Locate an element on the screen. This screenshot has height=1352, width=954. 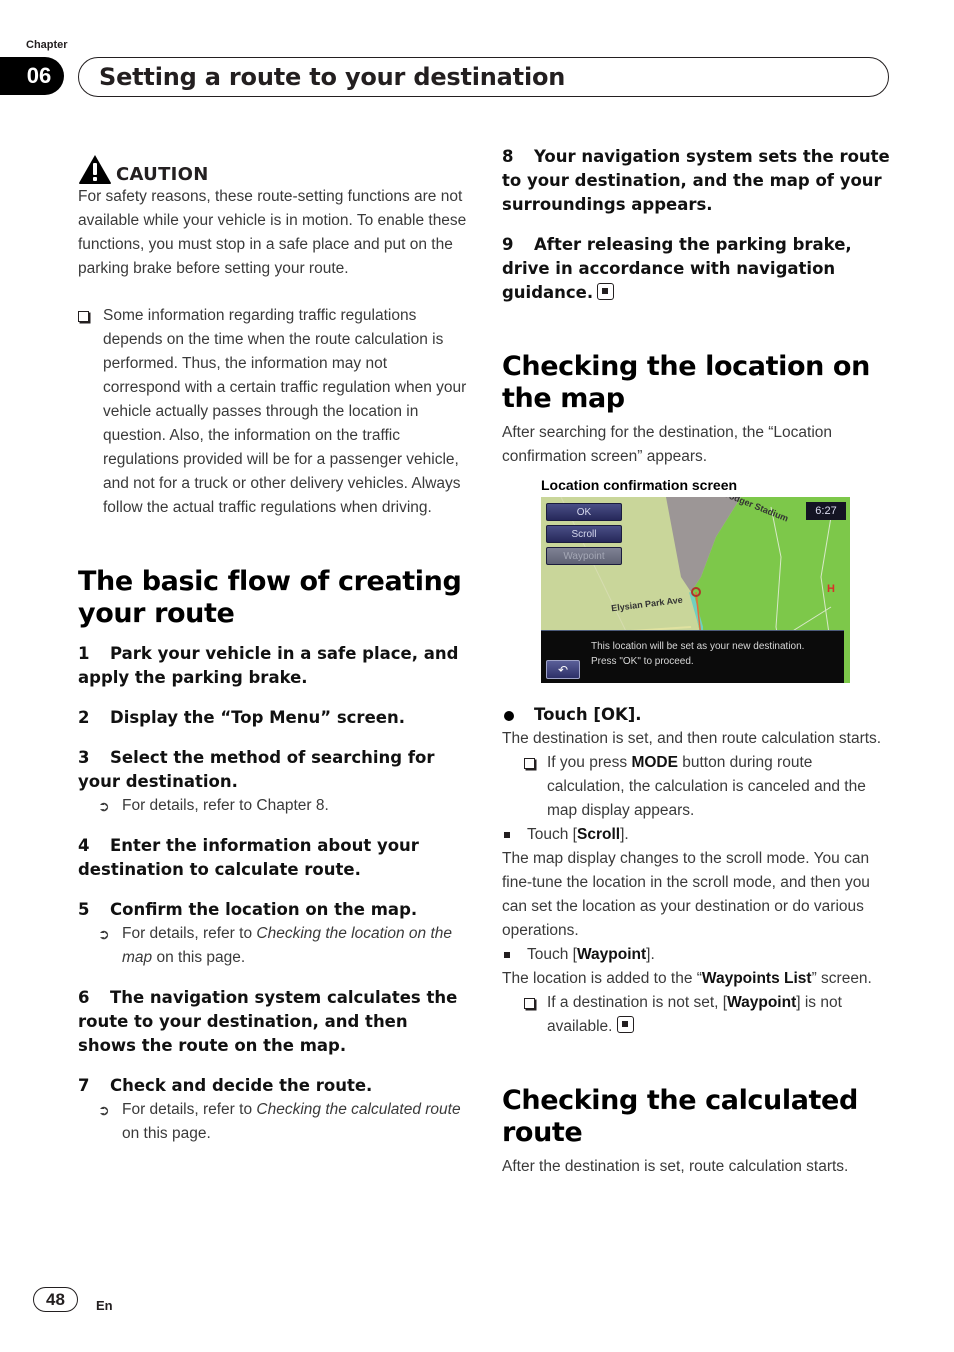
checking-location-heading: Checking the location on the map is located at coordinates (686, 382).